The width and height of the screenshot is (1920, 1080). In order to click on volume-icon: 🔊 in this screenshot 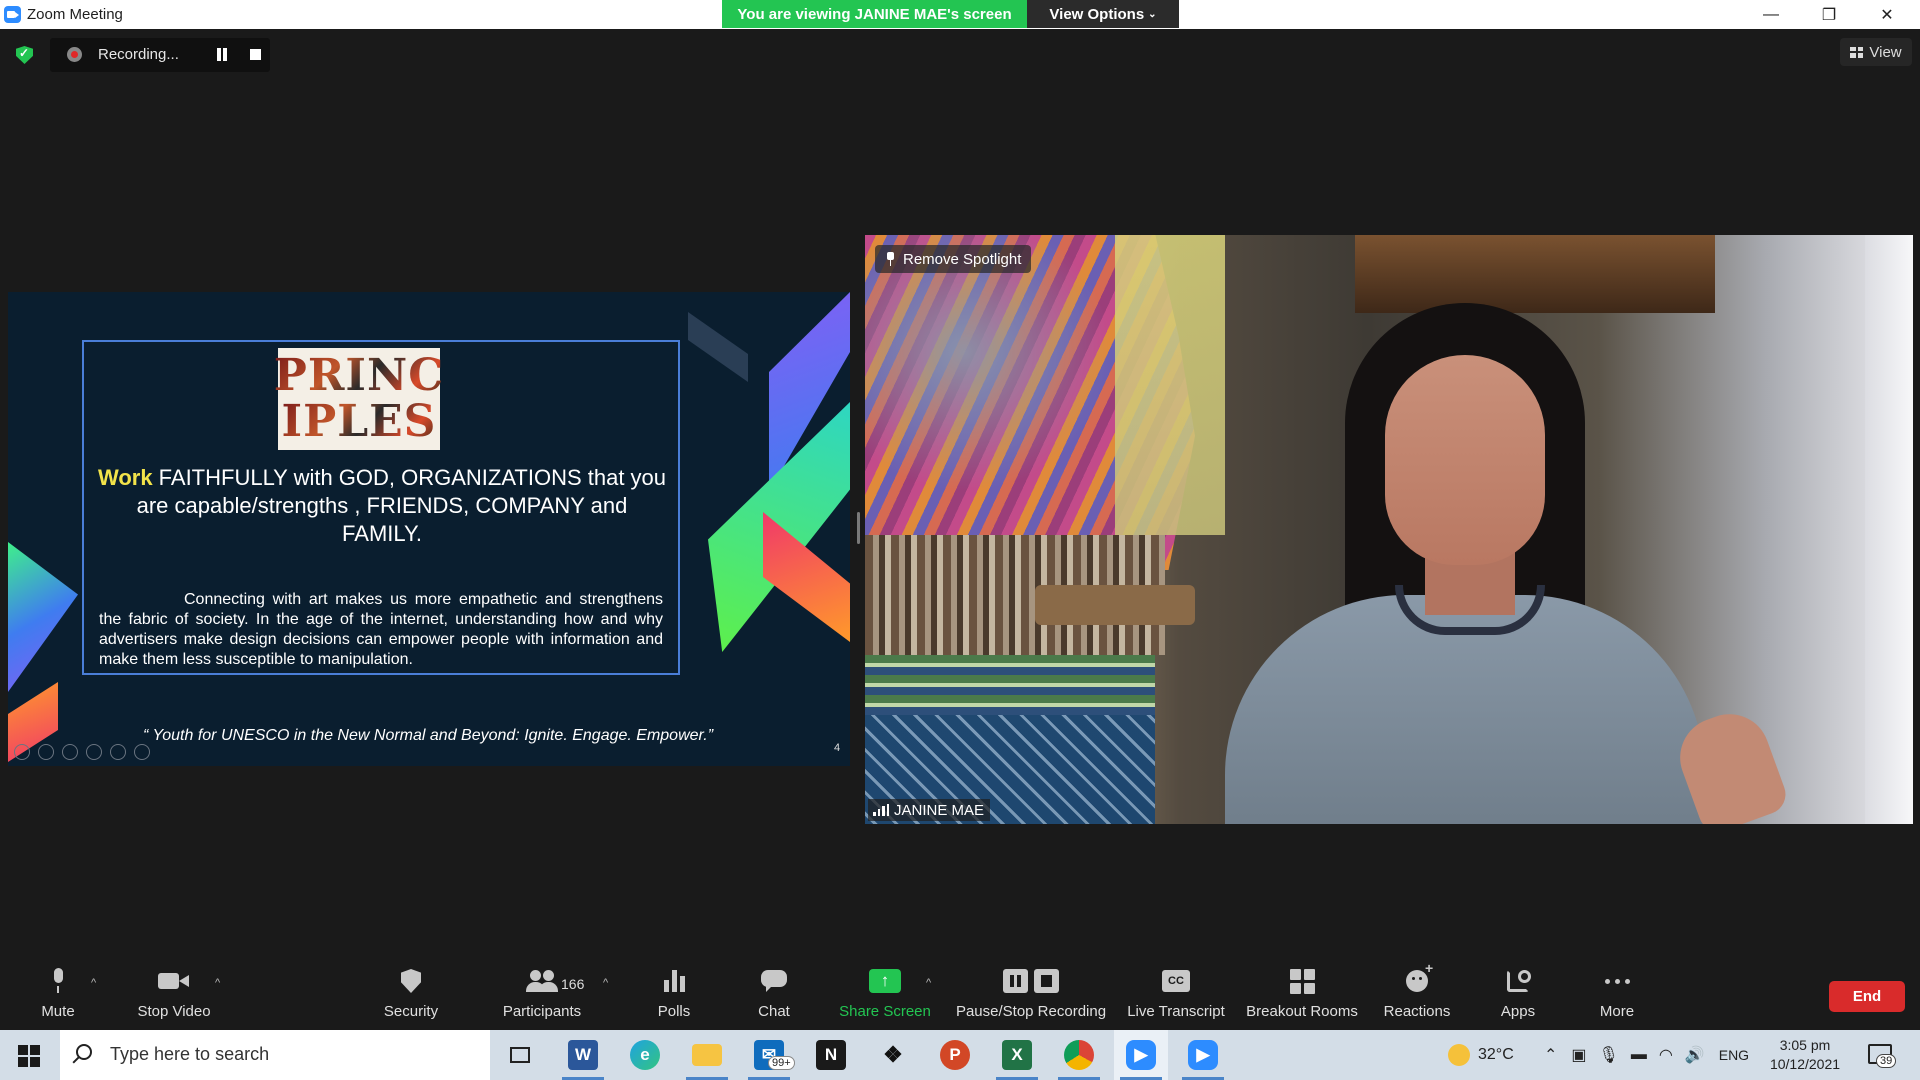, I will do `click(1695, 1055)`.